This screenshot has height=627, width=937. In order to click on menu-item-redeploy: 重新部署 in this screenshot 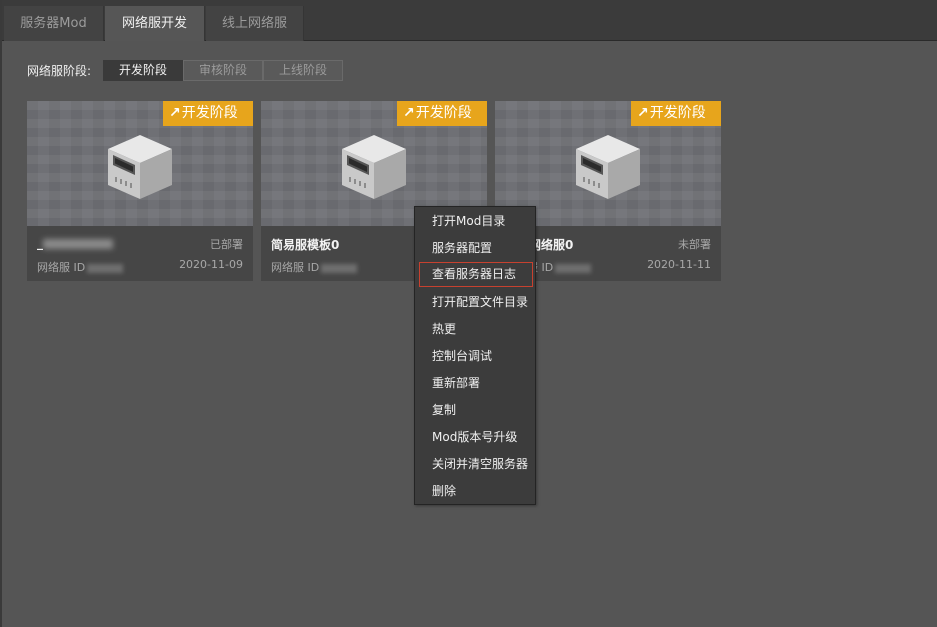, I will do `click(476, 383)`.